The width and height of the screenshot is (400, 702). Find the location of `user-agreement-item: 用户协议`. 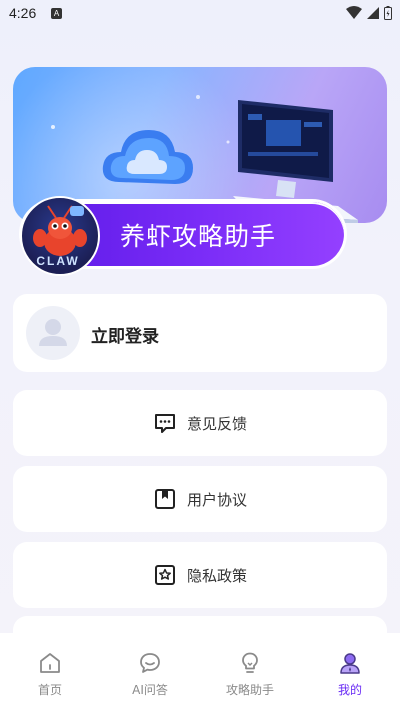

user-agreement-item: 用户协议 is located at coordinates (200, 499).